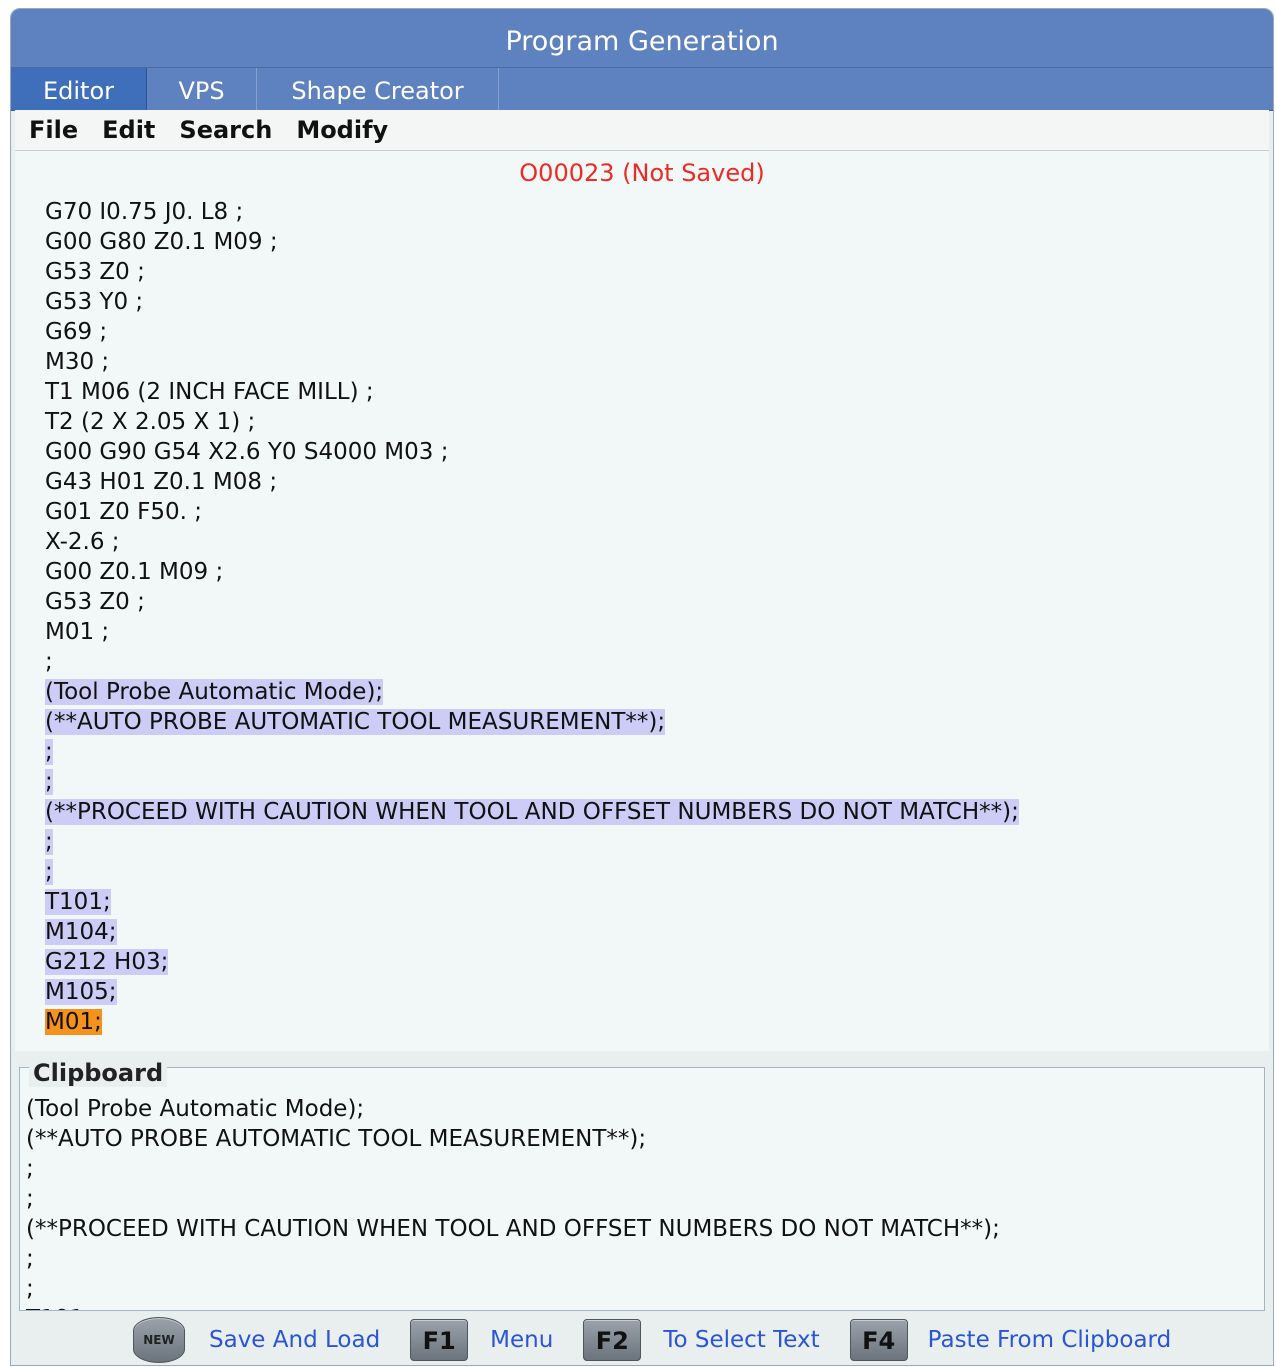  What do you see at coordinates (225, 130) in the screenshot?
I see `menu-search: Search` at bounding box center [225, 130].